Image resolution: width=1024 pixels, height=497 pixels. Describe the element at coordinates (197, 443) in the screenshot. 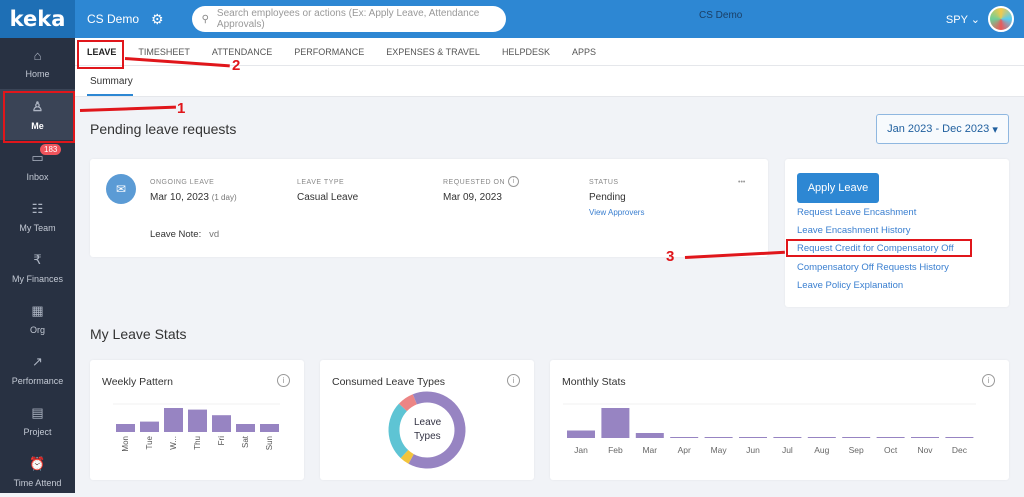

I see `tick-label: Thu` at that location.